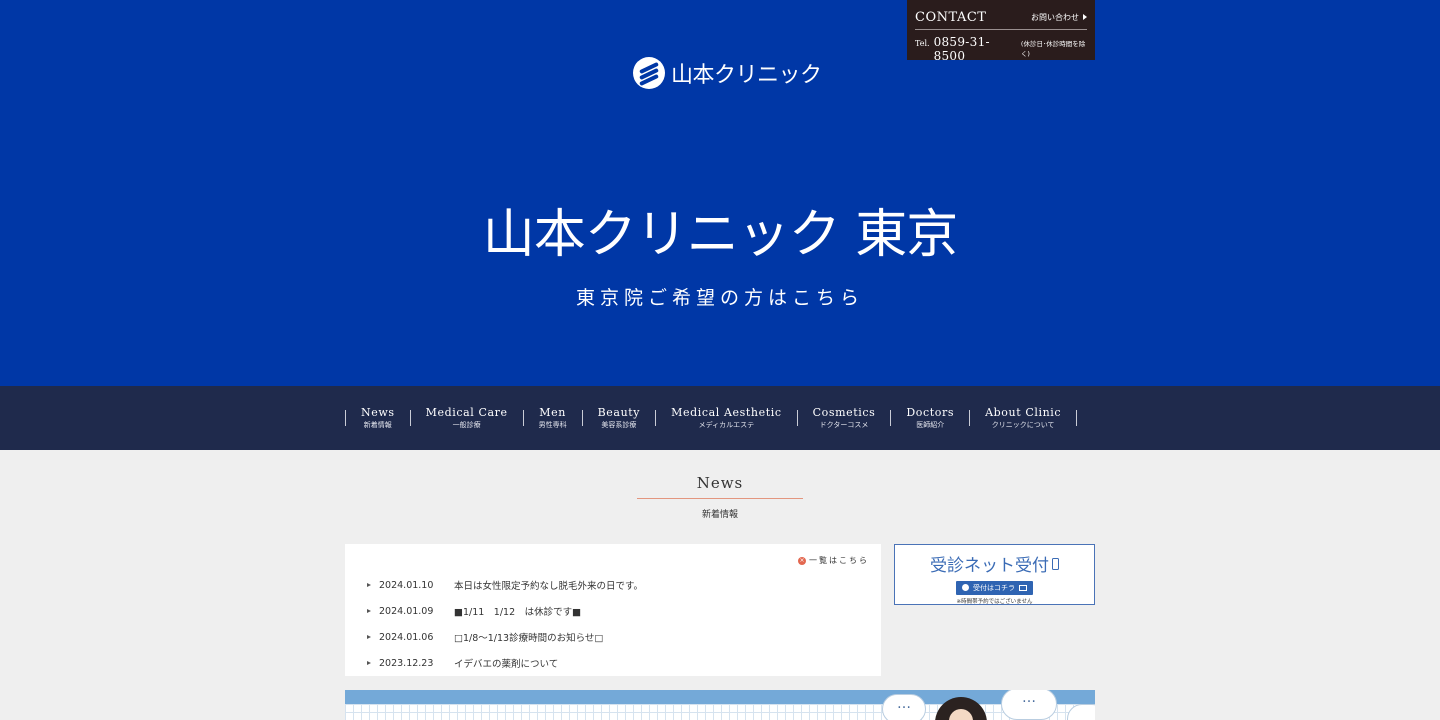 This screenshot has width=1440, height=720. What do you see at coordinates (406, 663) in the screenshot?
I see `news-date: 2023.12.23` at bounding box center [406, 663].